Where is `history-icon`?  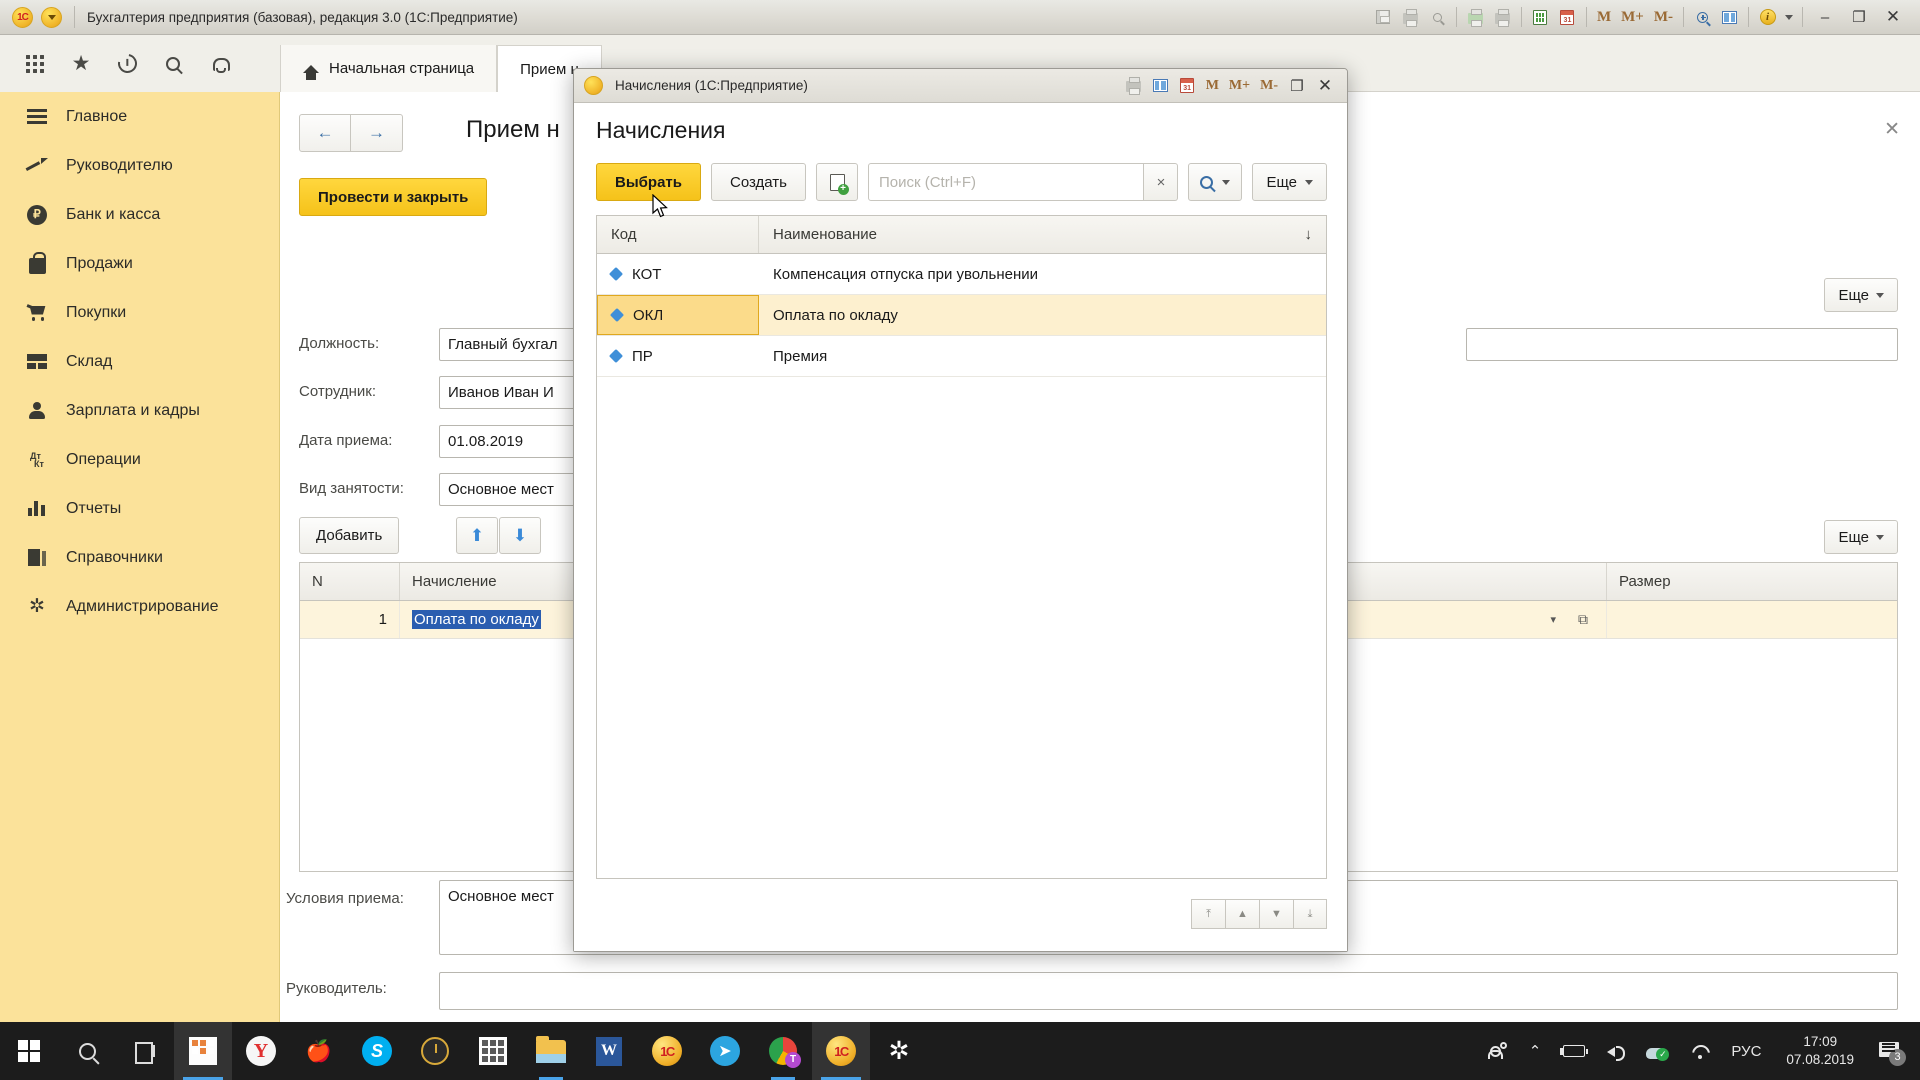
history-icon is located at coordinates (127, 64).